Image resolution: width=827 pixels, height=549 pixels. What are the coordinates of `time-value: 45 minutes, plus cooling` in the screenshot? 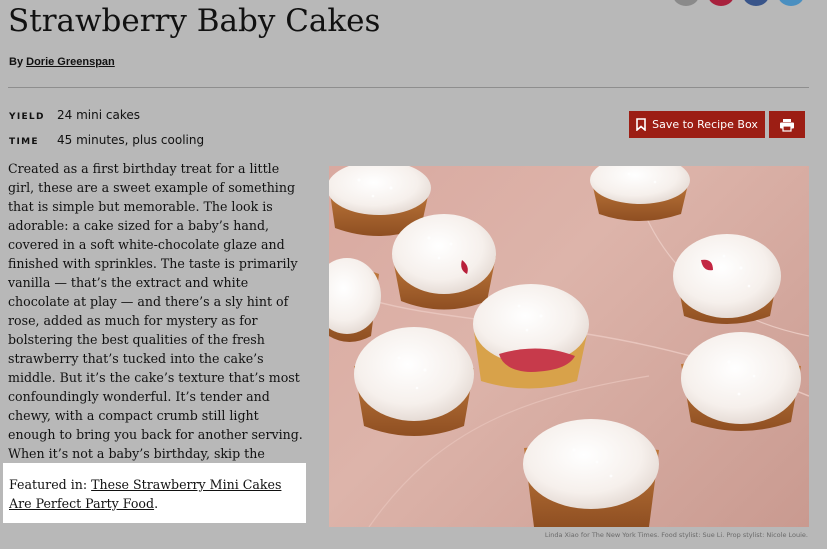 It's located at (131, 140).